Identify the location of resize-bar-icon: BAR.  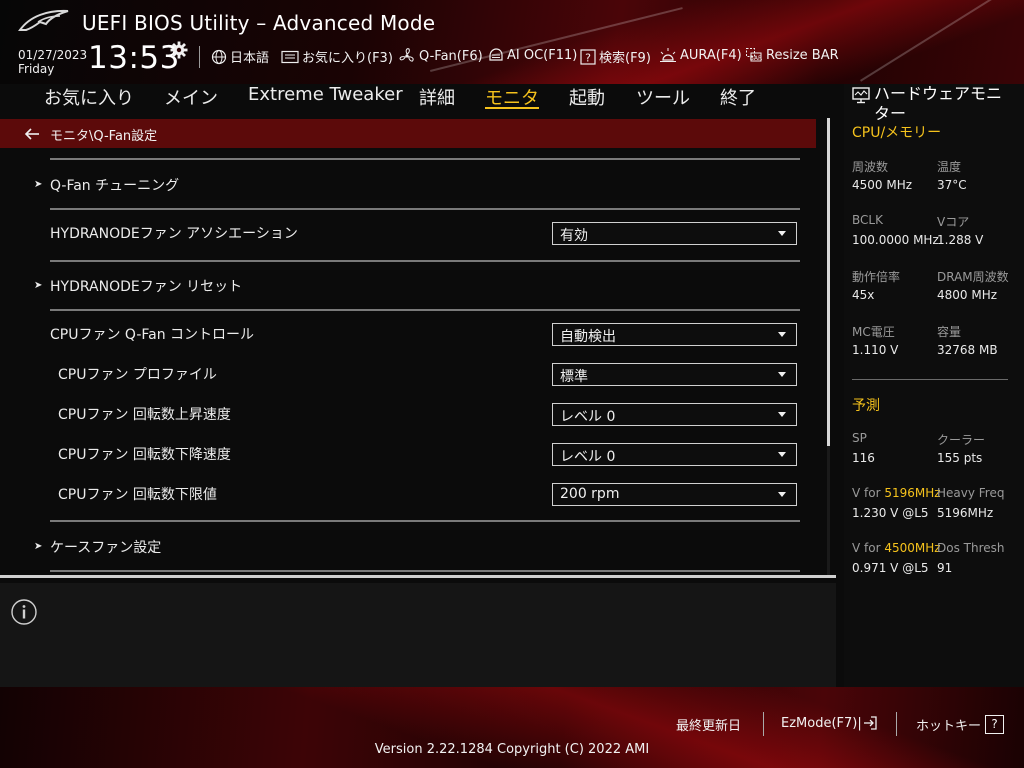
(754, 55).